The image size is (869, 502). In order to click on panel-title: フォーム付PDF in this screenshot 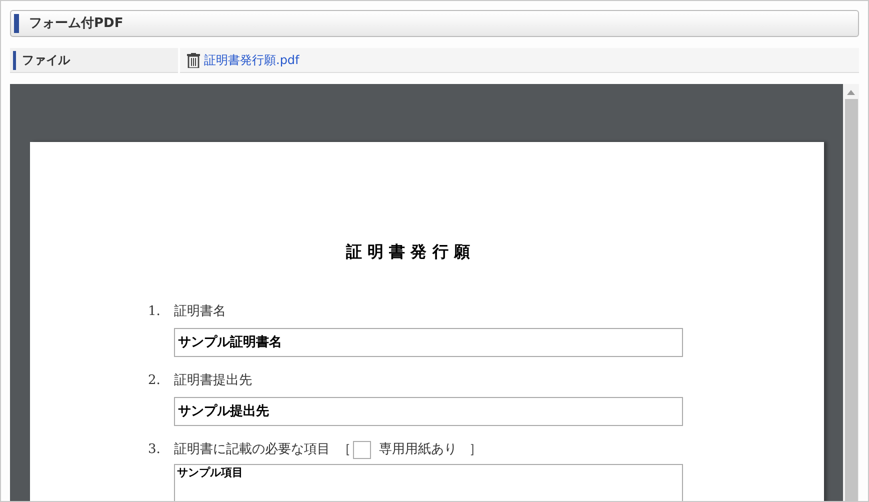, I will do `click(76, 23)`.